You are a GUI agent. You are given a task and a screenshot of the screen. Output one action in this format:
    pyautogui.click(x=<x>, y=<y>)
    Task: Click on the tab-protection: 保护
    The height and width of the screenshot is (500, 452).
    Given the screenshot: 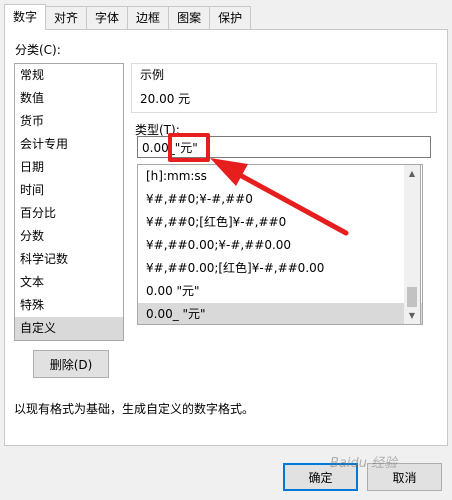 What is the action you would take?
    pyautogui.click(x=230, y=18)
    